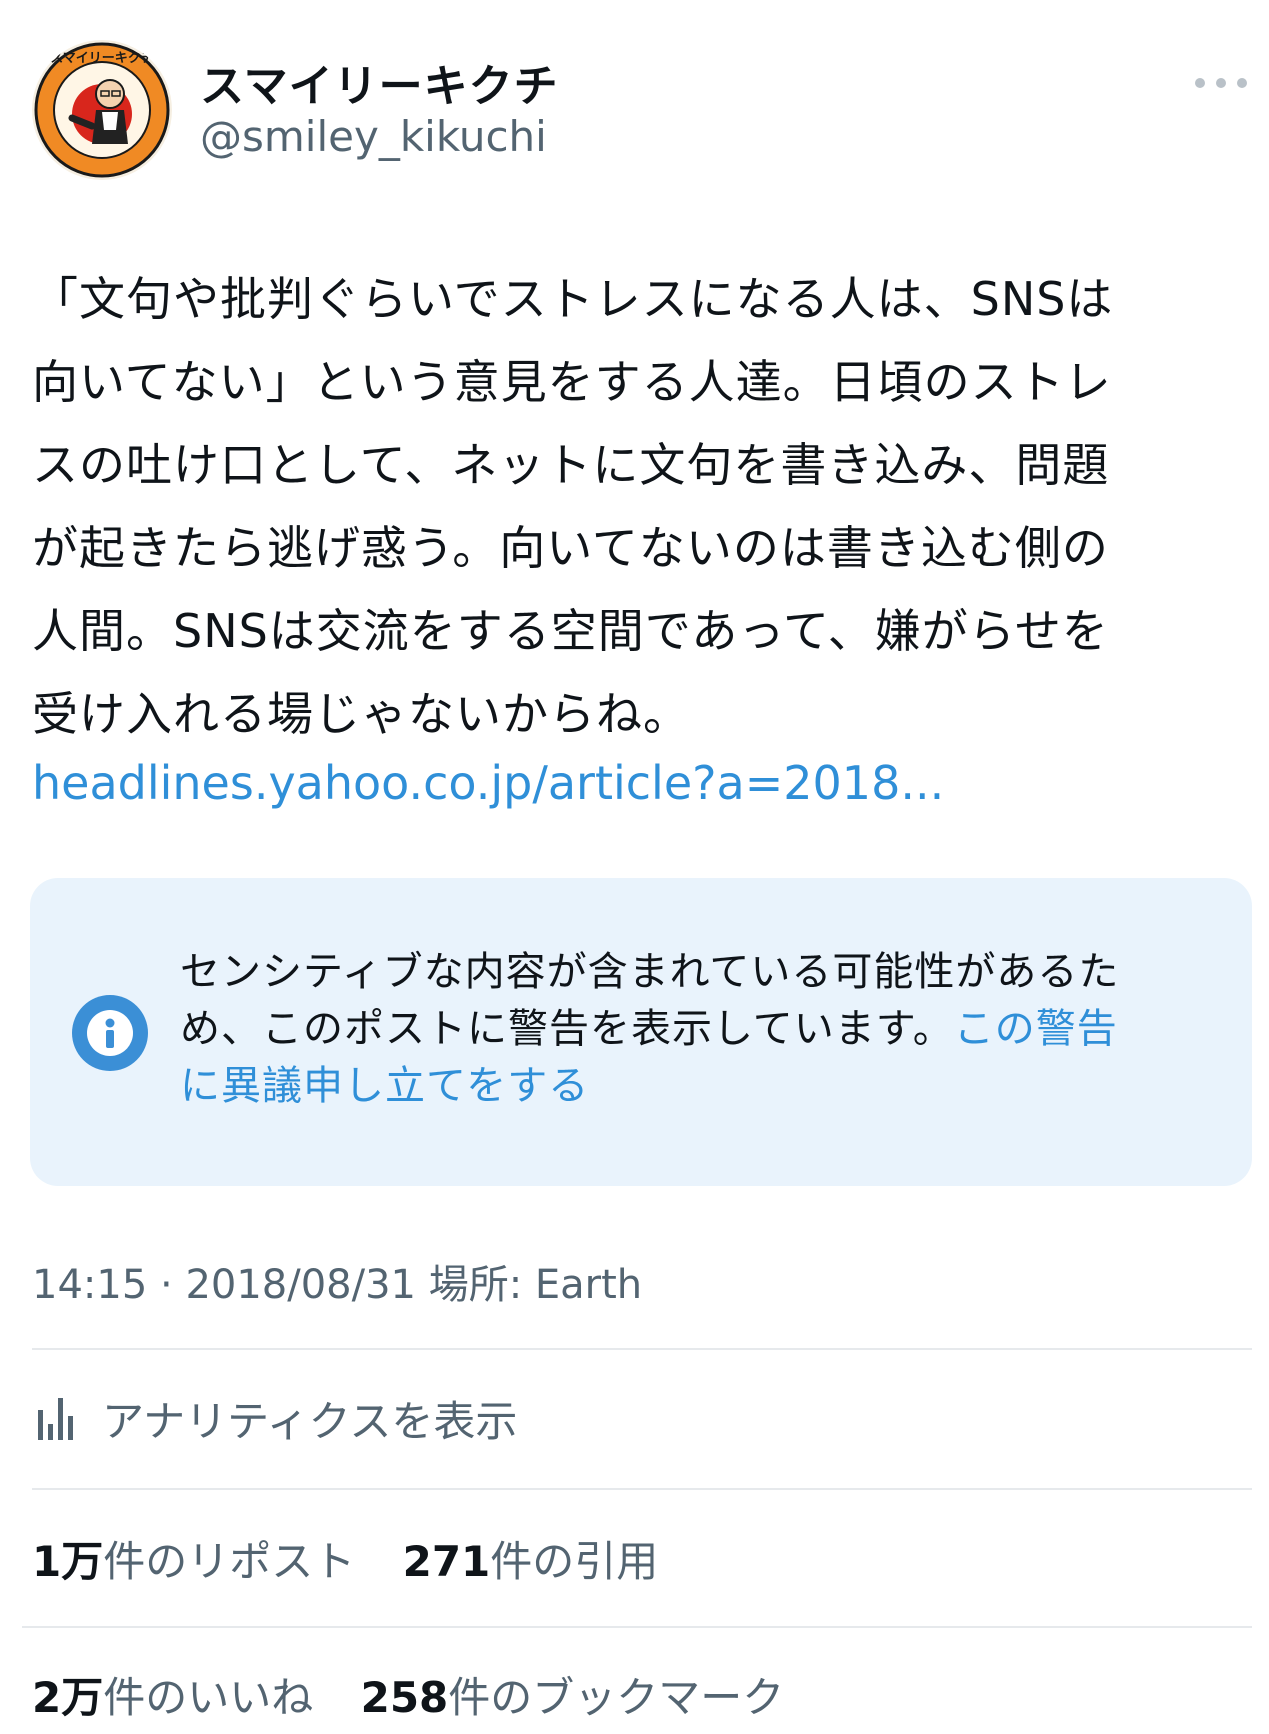 This screenshot has height=1734, width=1269. I want to click on likes-label: 件のいいね, so click(208, 1697).